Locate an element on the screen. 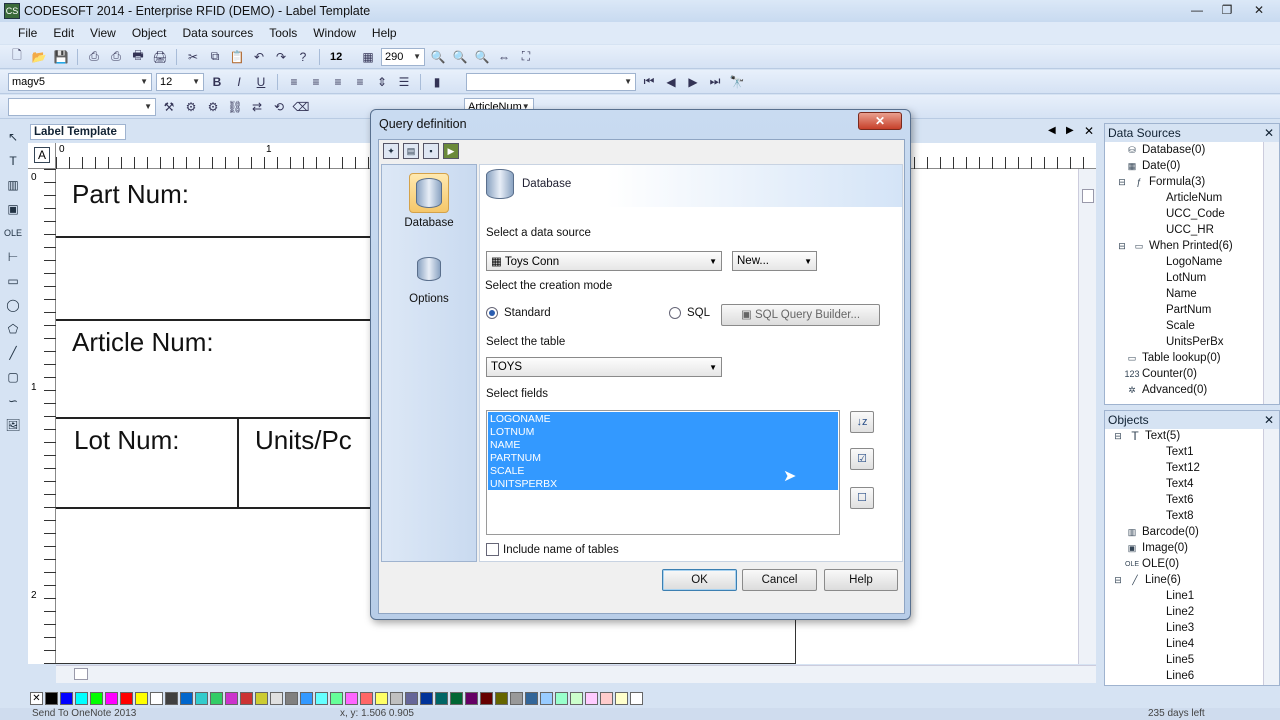 This screenshot has height=720, width=1280. merge-print-icon: ⎙ is located at coordinates (116, 57).